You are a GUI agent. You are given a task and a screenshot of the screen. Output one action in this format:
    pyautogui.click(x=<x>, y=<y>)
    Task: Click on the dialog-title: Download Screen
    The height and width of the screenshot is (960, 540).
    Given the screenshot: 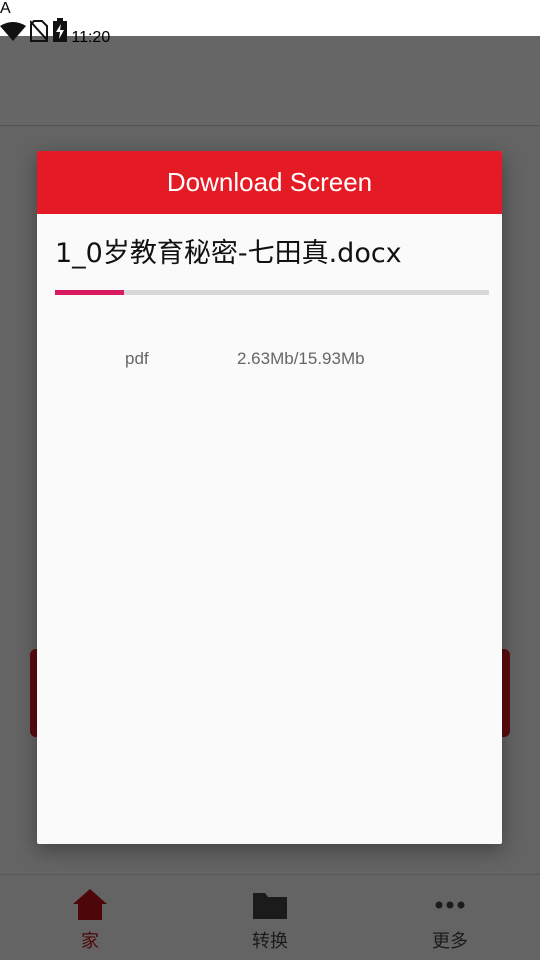 What is the action you would take?
    pyautogui.click(x=269, y=182)
    